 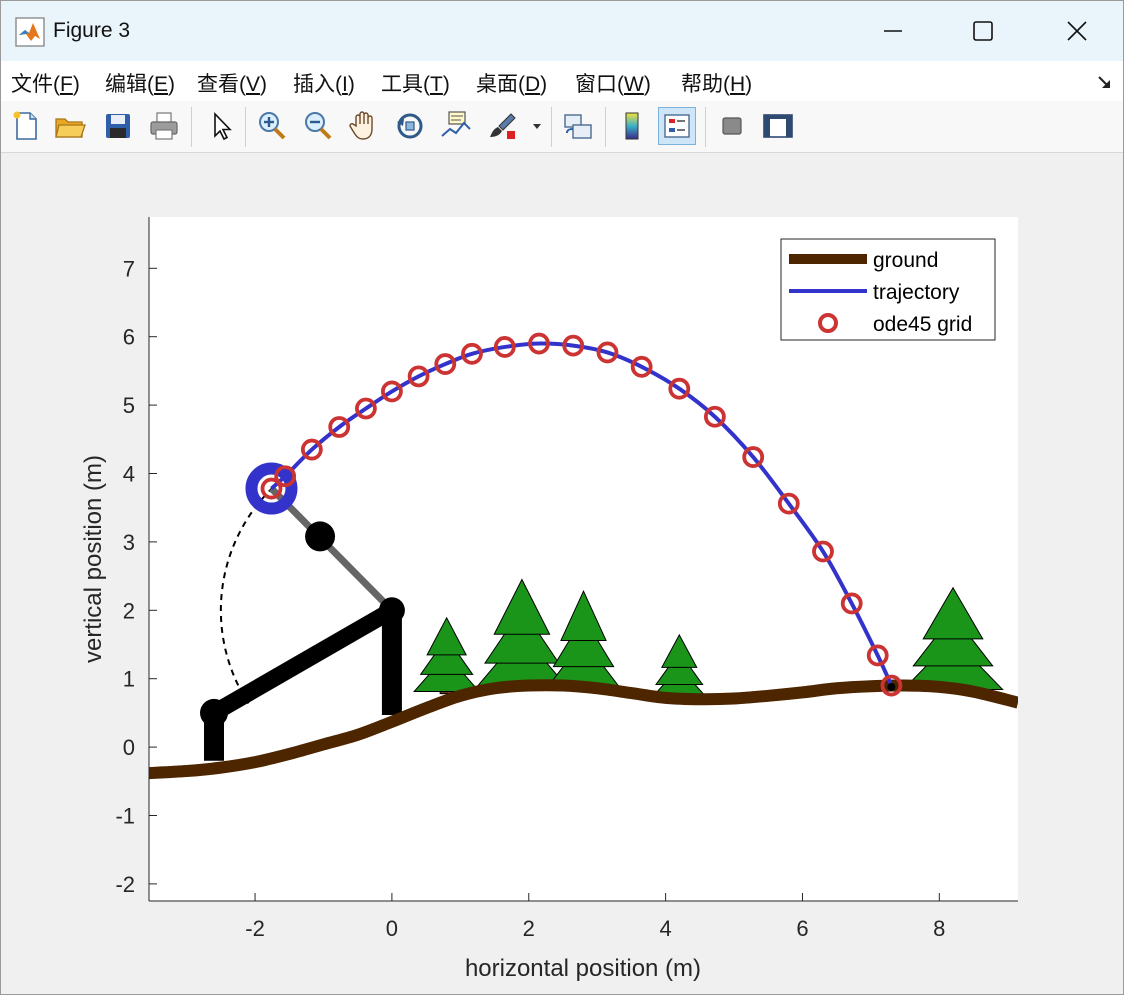 I want to click on new-figure-button, so click(x=26, y=126).